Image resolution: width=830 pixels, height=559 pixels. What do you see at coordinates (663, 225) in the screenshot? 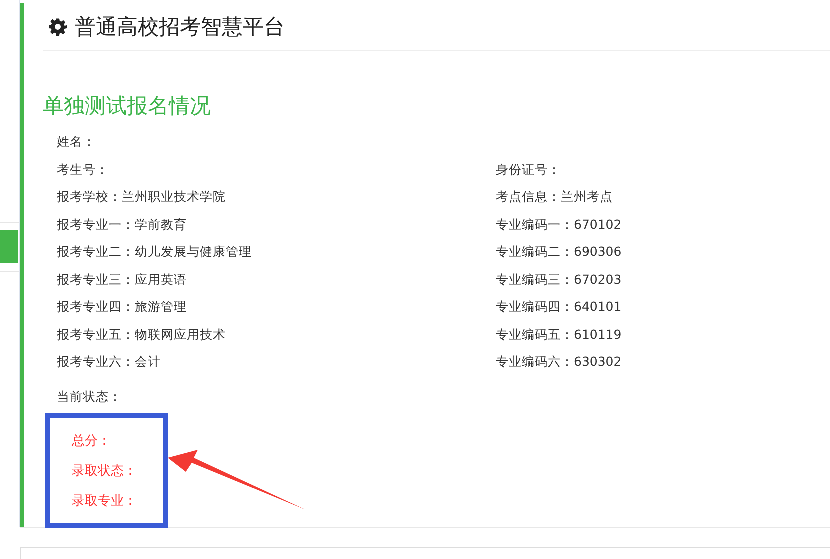
I see `info-field: 专业编码一：670102` at bounding box center [663, 225].